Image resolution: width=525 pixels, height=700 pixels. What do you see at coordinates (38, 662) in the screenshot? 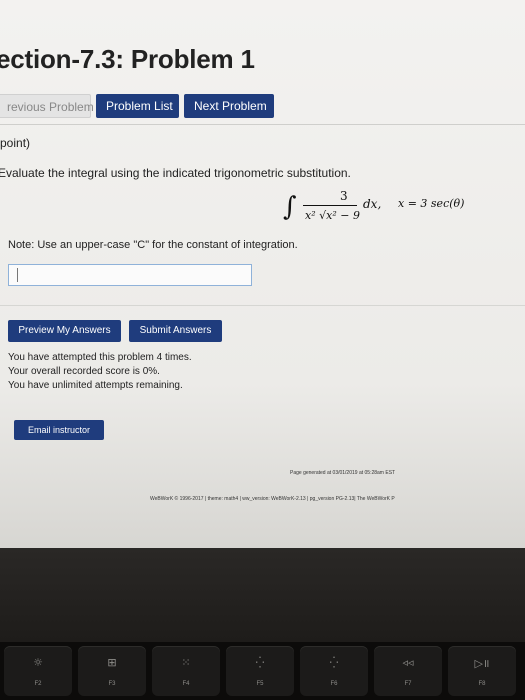
I see `brightness-up-icon: ☼` at bounding box center [38, 662].